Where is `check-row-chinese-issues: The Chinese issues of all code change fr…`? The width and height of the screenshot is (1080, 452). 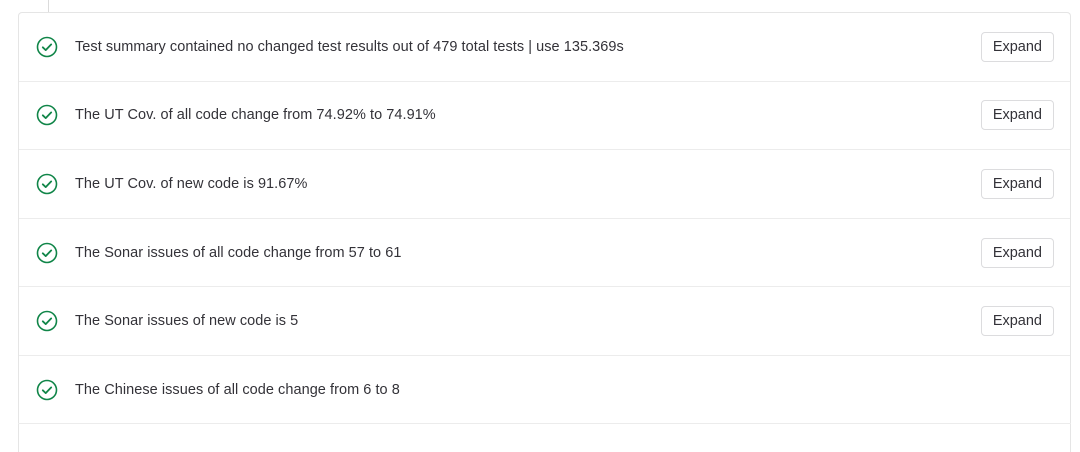
check-row-chinese-issues: The Chinese issues of all code change fr… is located at coordinates (544, 390).